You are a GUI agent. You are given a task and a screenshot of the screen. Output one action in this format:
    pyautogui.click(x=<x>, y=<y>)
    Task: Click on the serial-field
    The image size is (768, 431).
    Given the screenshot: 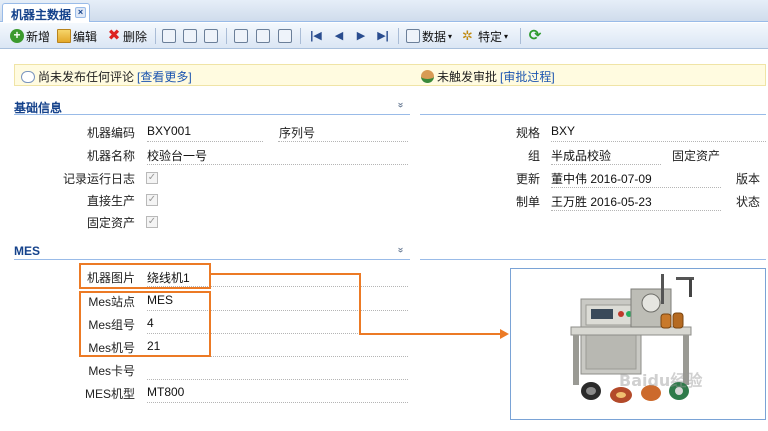 What is the action you would take?
    pyautogui.click(x=343, y=133)
    